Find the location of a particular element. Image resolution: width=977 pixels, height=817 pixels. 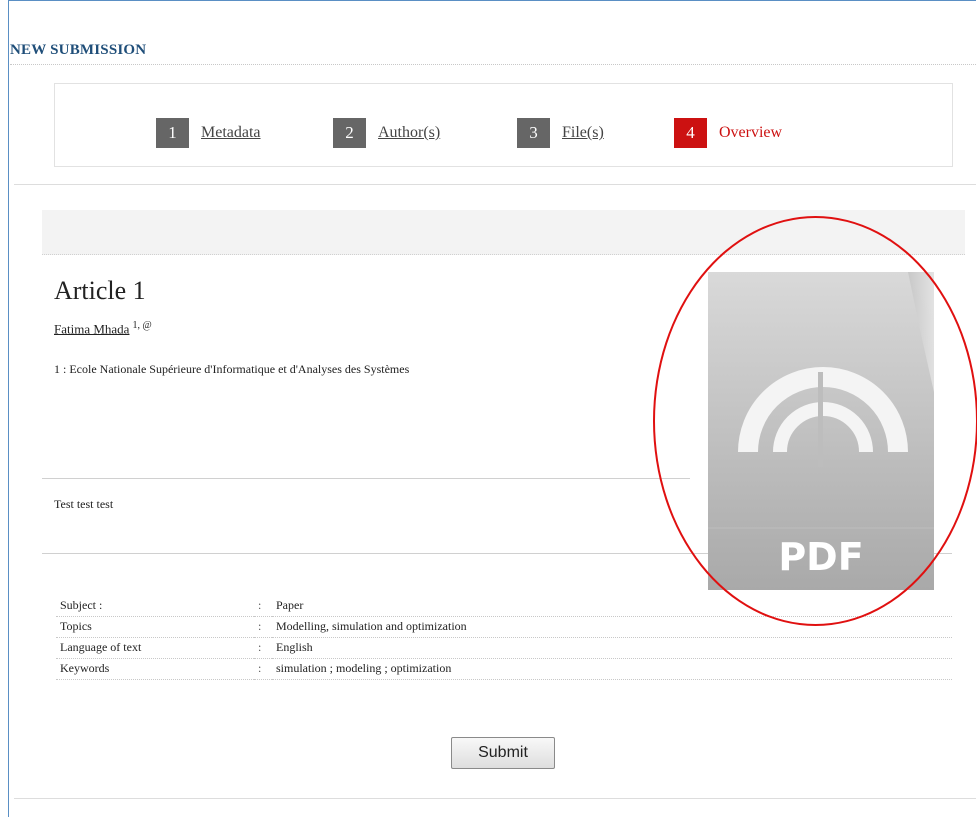

step-link-authors: Author(s) is located at coordinates (409, 133).